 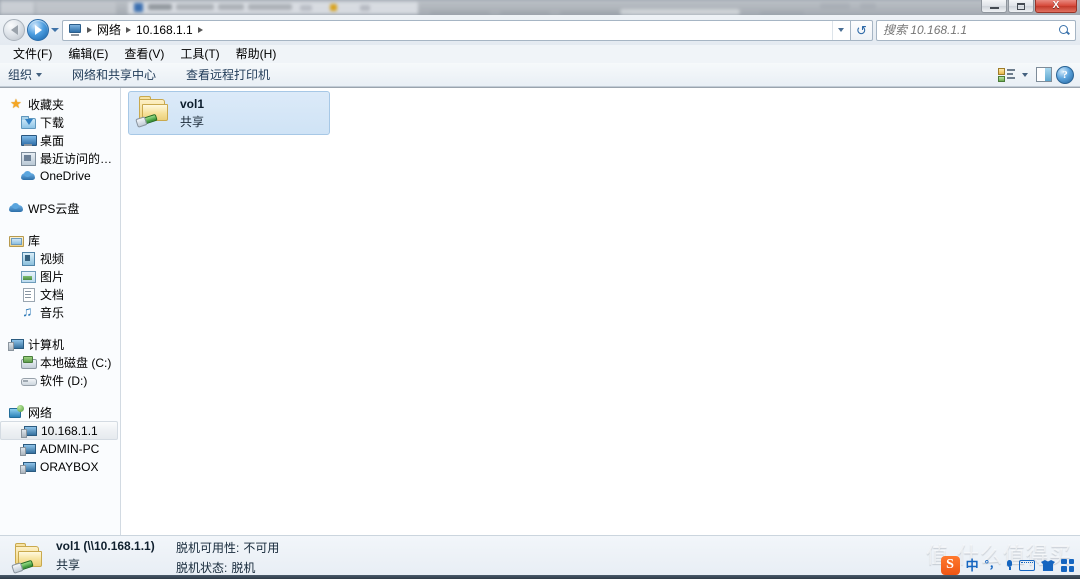 I want to click on preview-pane-button, so click(x=1044, y=74).